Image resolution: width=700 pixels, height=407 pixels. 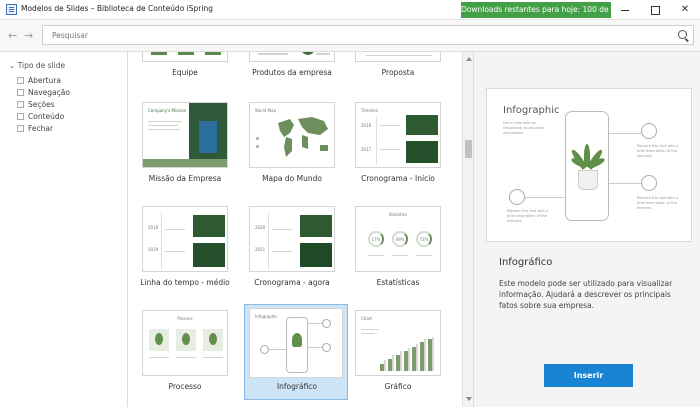 What do you see at coordinates (185, 386) in the screenshot?
I see `template-label: Processo` at bounding box center [185, 386].